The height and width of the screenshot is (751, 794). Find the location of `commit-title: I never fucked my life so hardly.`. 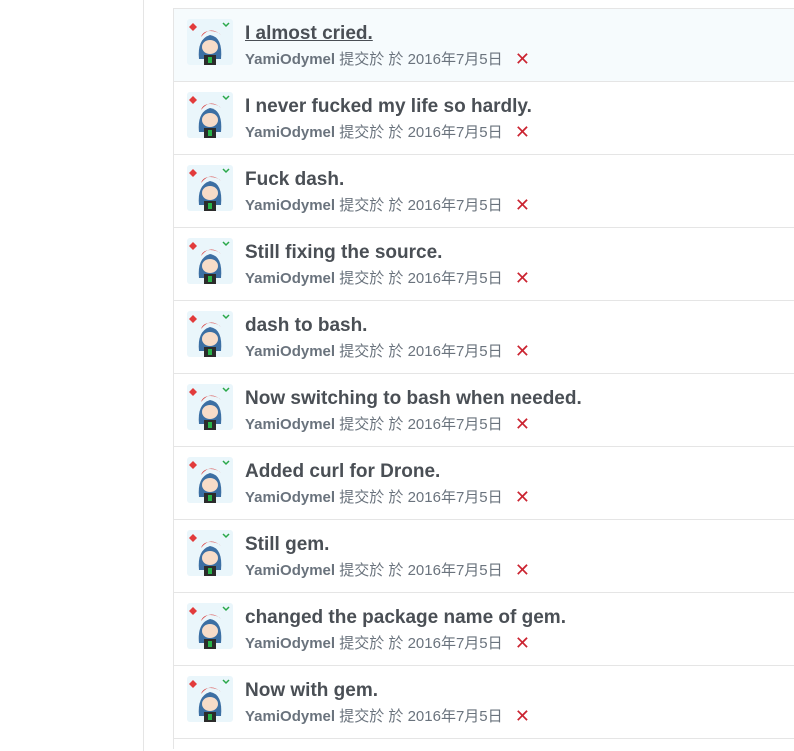

commit-title: I never fucked my life so hardly. is located at coordinates (388, 107).